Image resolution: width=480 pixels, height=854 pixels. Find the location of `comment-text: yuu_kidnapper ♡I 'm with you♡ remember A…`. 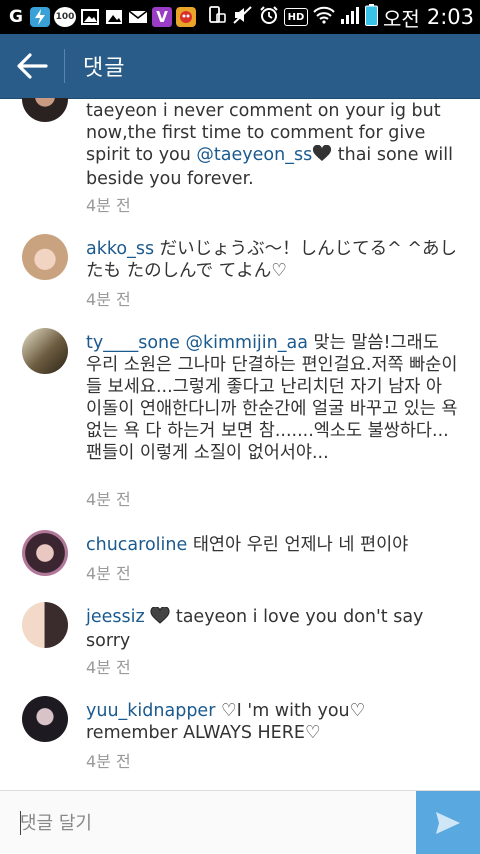

comment-text: yuu_kidnapper ♡I 'm with you♡ remember A… is located at coordinates (226, 722).